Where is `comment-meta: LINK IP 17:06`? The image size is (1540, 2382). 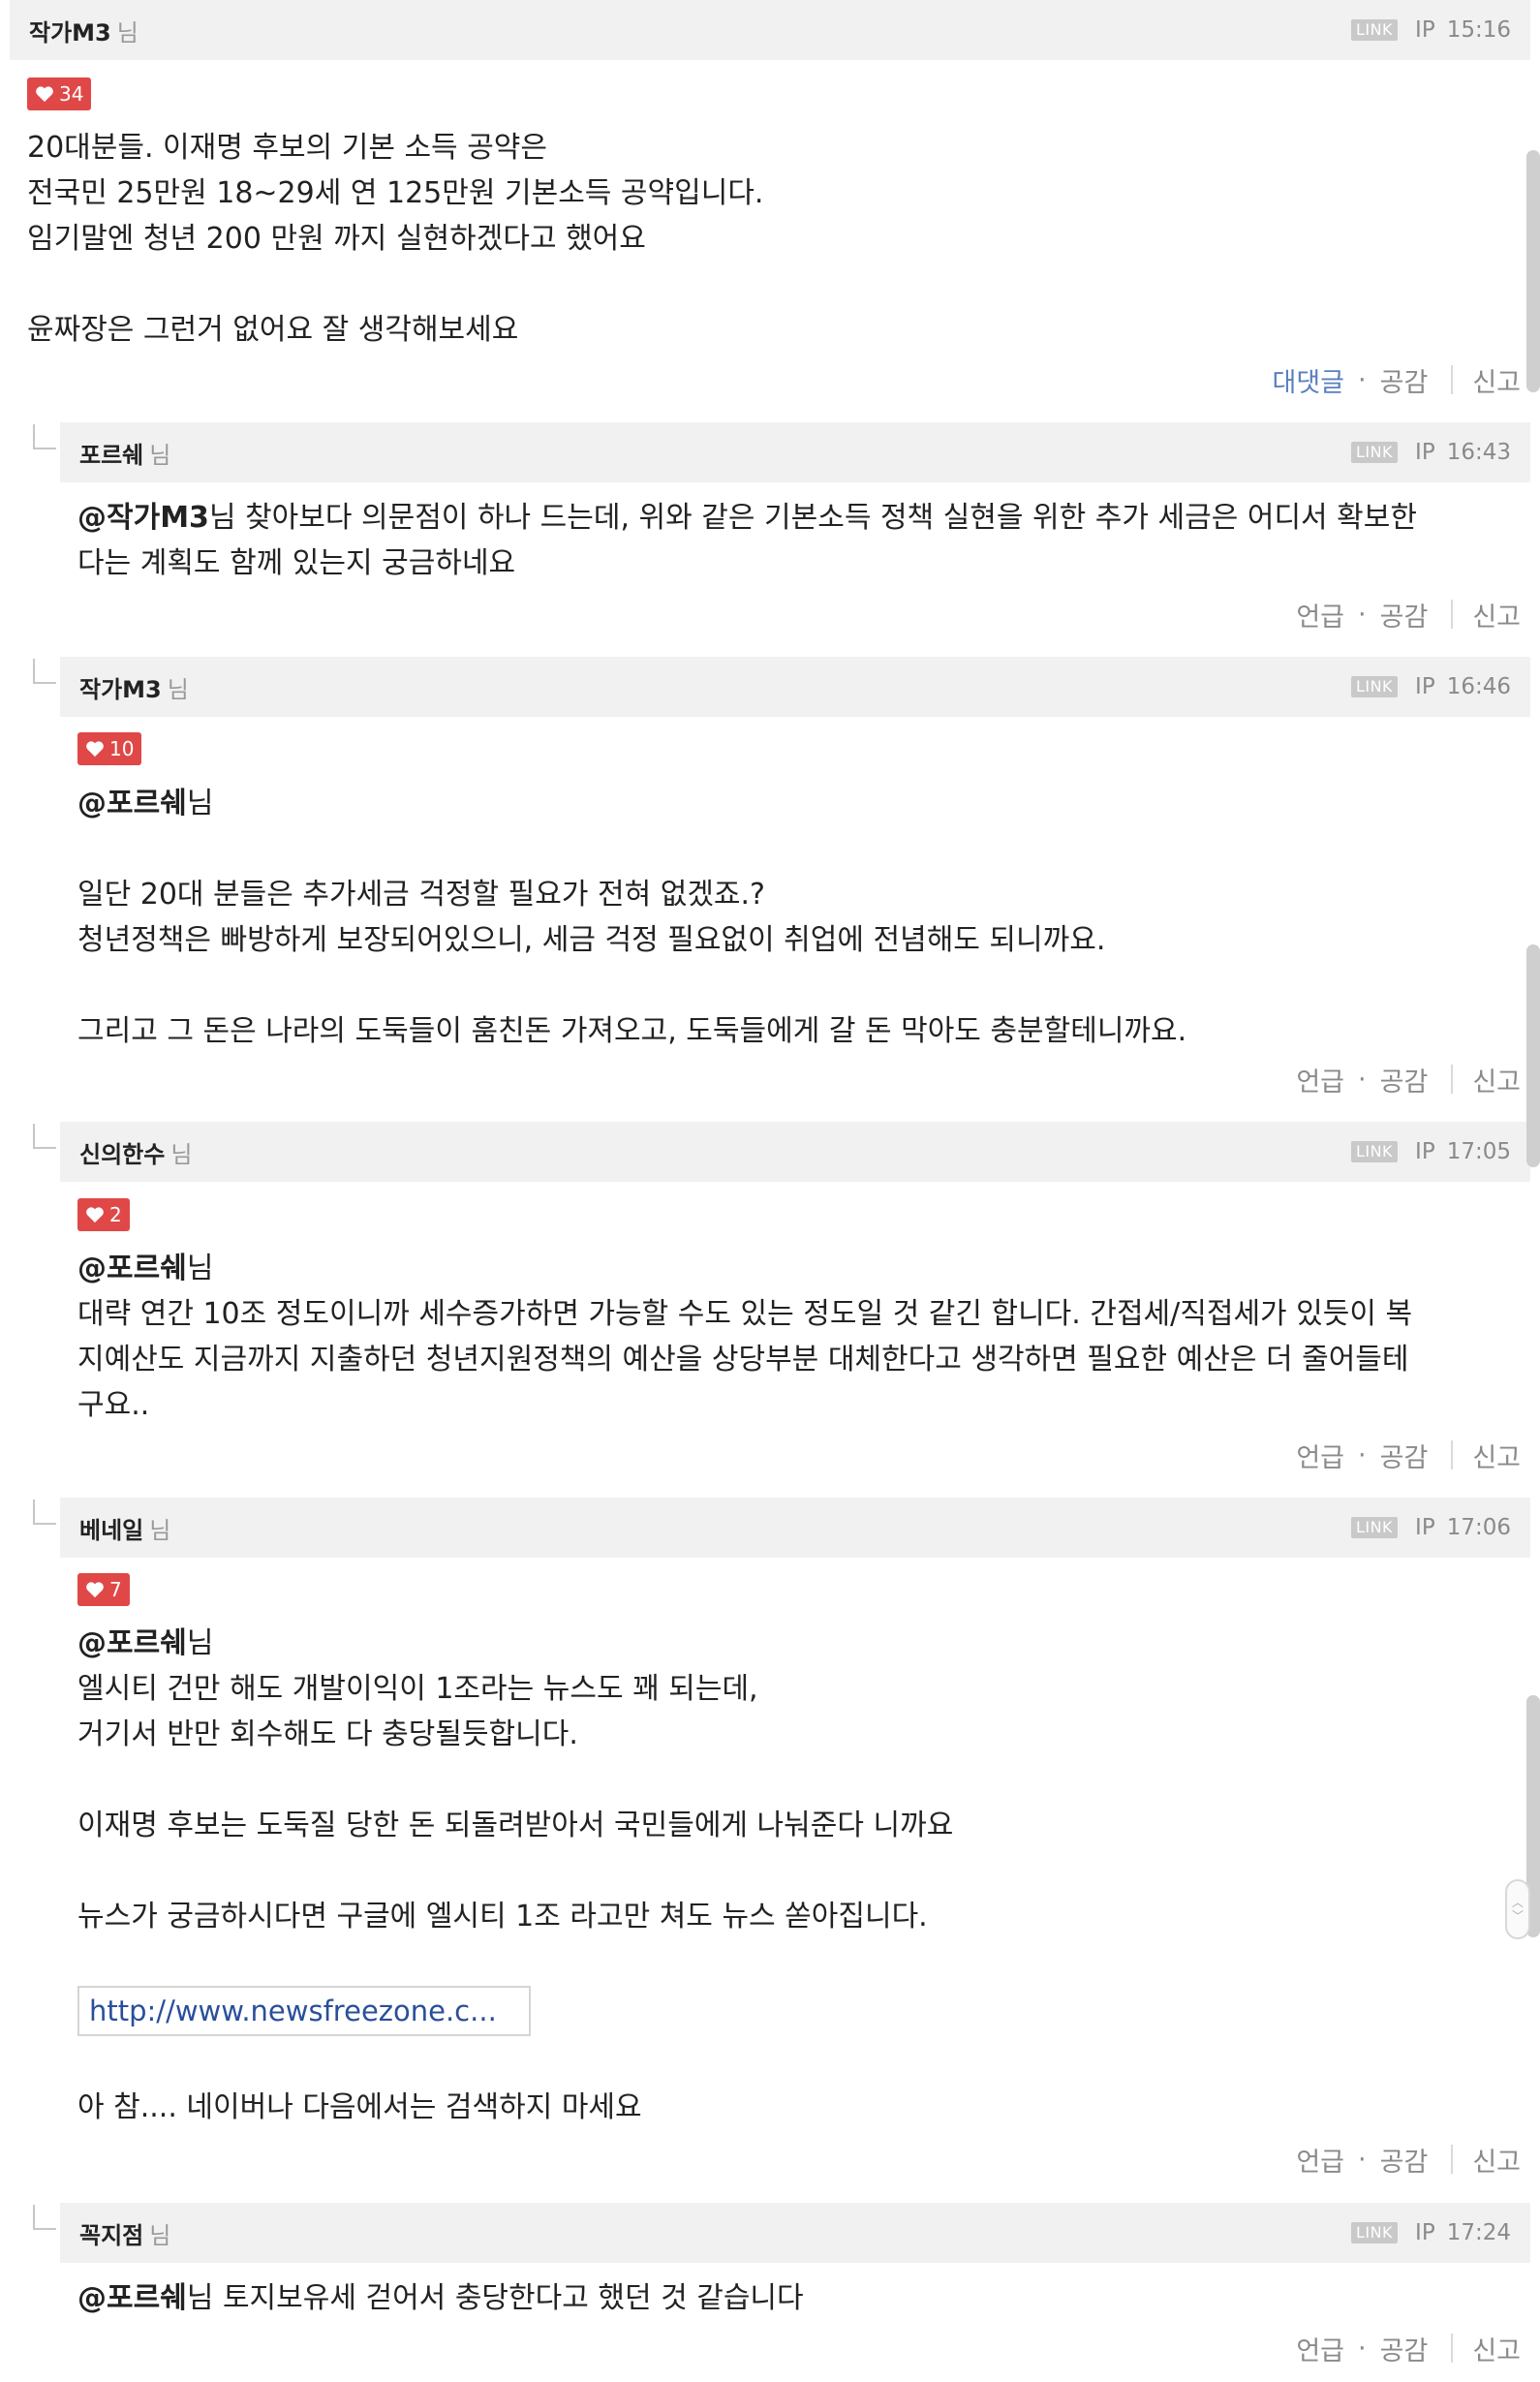
comment-meta: LINK IP 17:06 is located at coordinates (1430, 1528).